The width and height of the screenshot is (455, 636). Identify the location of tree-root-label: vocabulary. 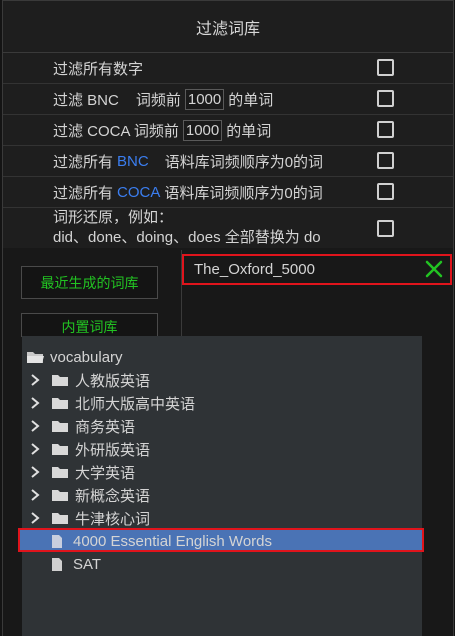
(86, 357).